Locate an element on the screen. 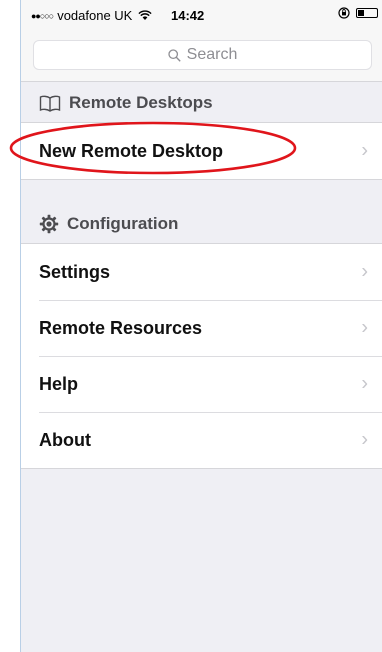  group-remote-desktops: New Remote Desktop › is located at coordinates (201, 151).